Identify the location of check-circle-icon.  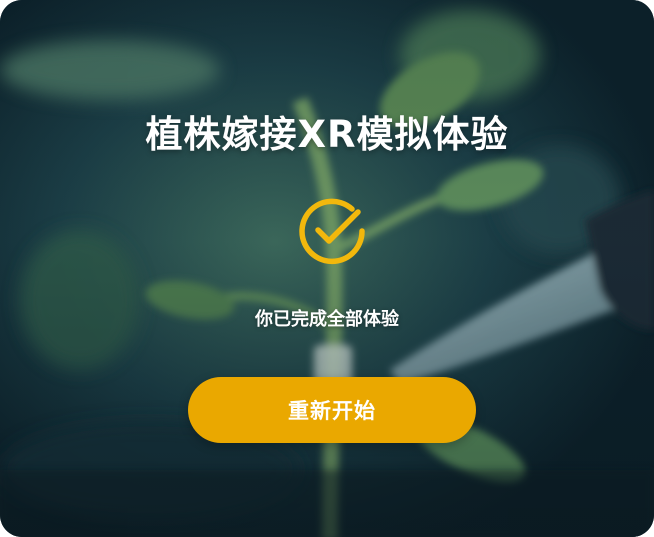
(332, 231).